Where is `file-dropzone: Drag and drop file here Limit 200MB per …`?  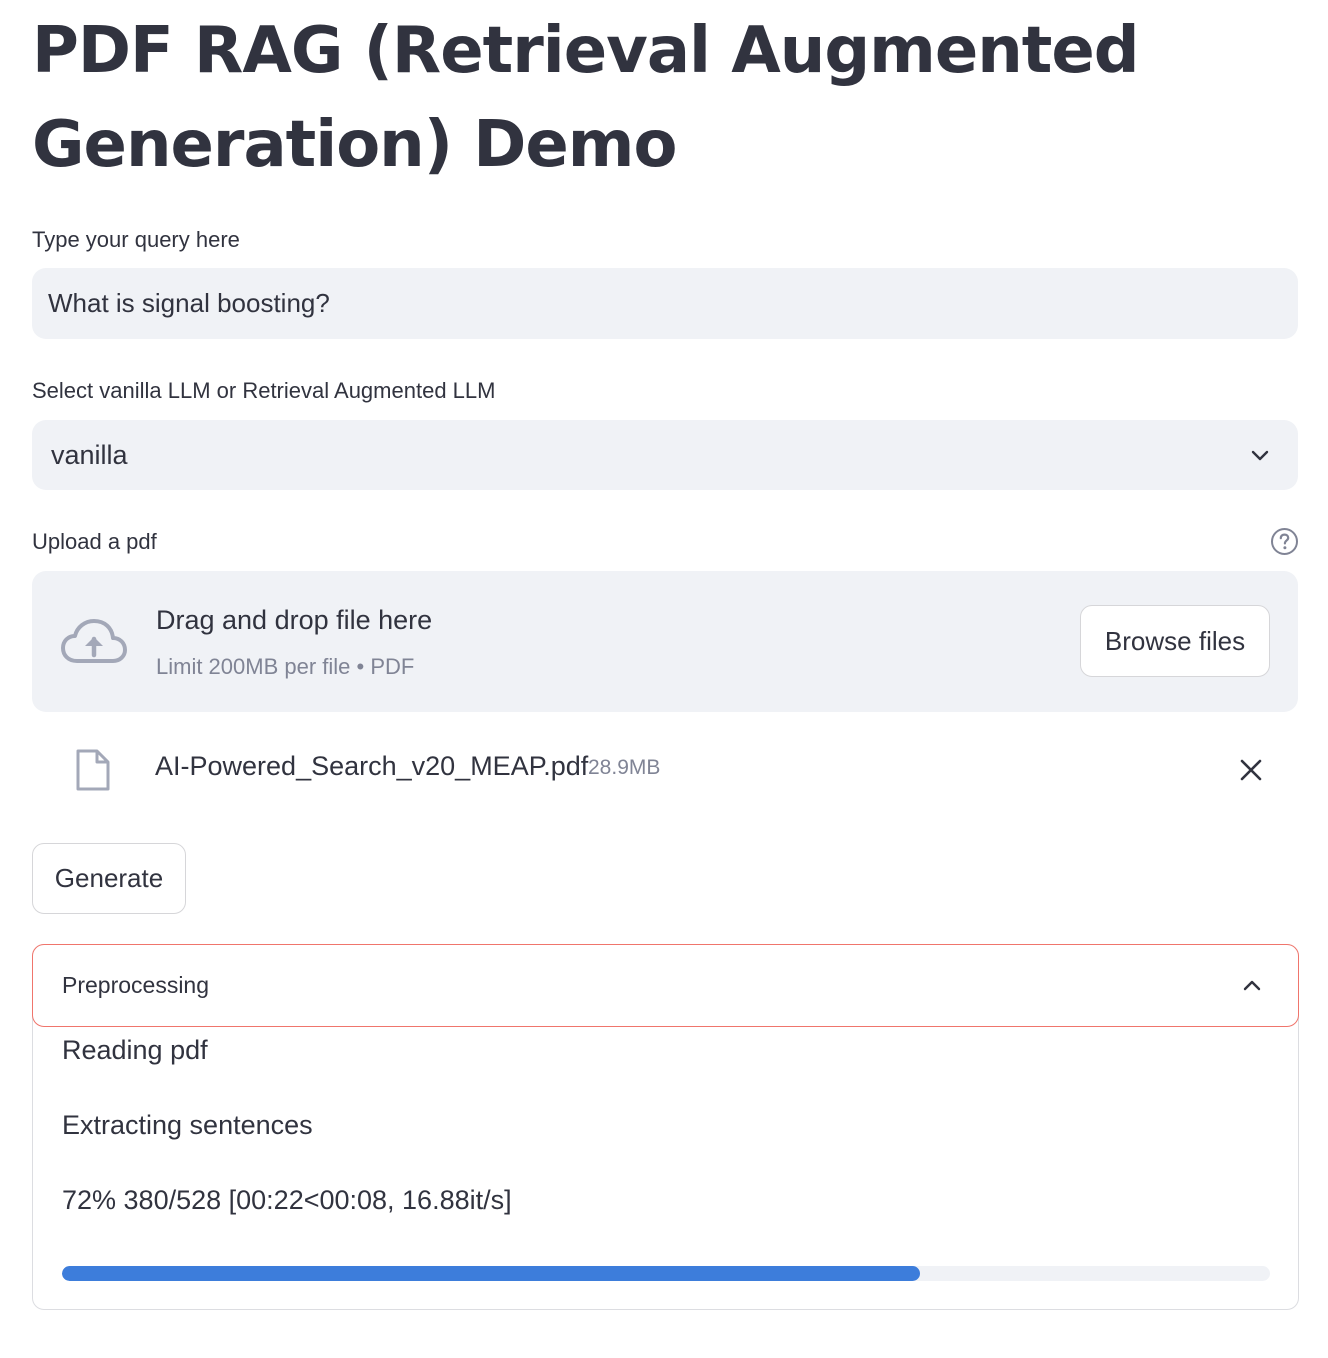 file-dropzone: Drag and drop file here Limit 200MB per … is located at coordinates (665, 641).